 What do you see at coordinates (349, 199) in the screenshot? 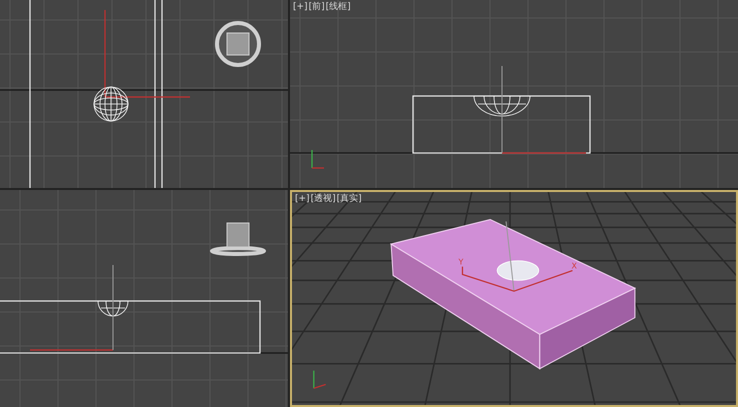
I see `viewport-menu-label: [真实]` at bounding box center [349, 199].